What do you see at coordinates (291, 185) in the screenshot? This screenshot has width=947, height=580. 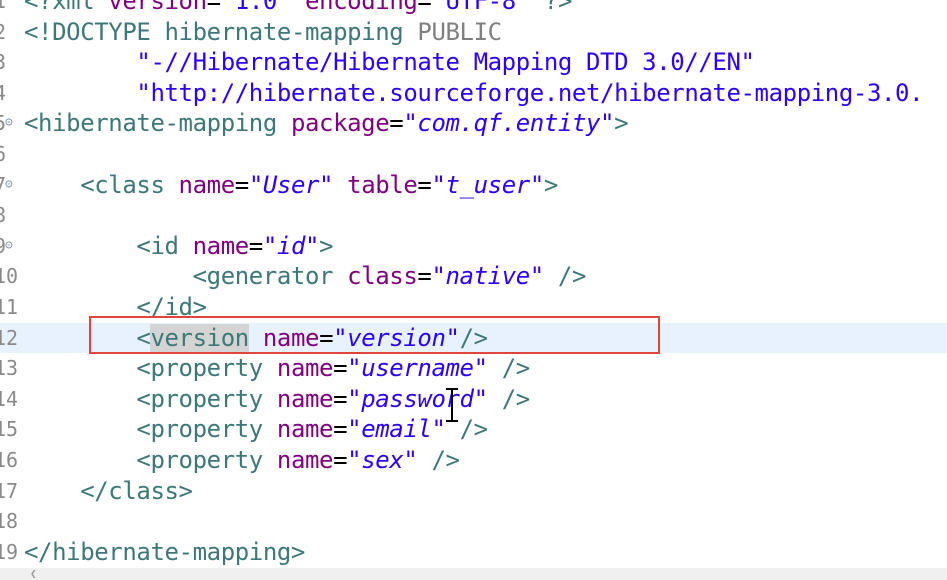 I see `code-text: <class name="User" table="t_user">` at bounding box center [291, 185].